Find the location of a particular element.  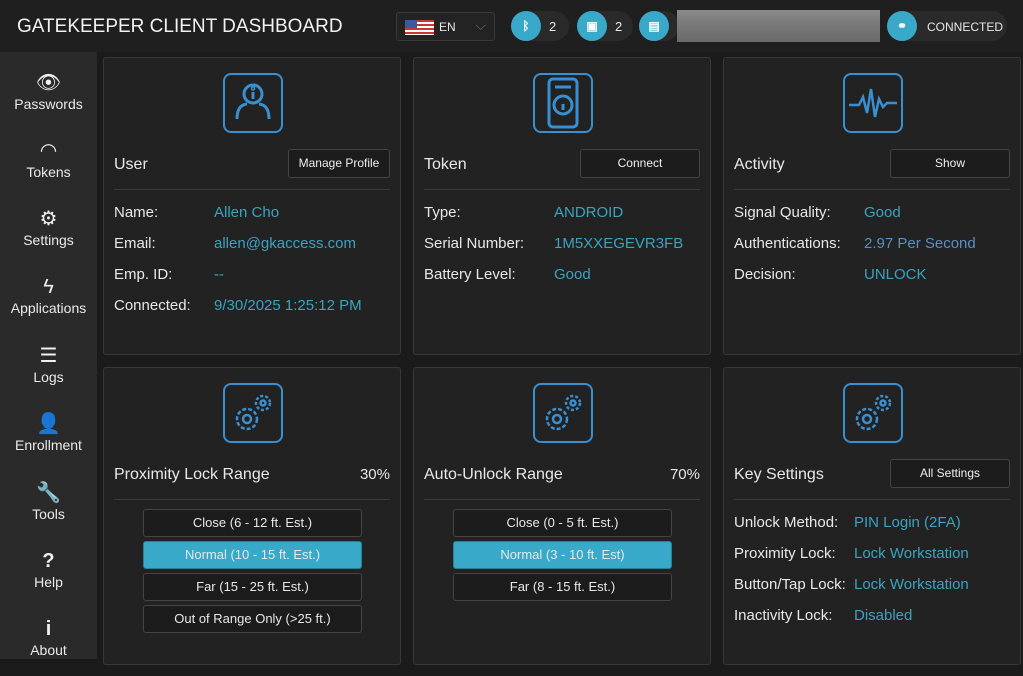

row-value: 9/30/2025 1:25:12 PM is located at coordinates (288, 305).